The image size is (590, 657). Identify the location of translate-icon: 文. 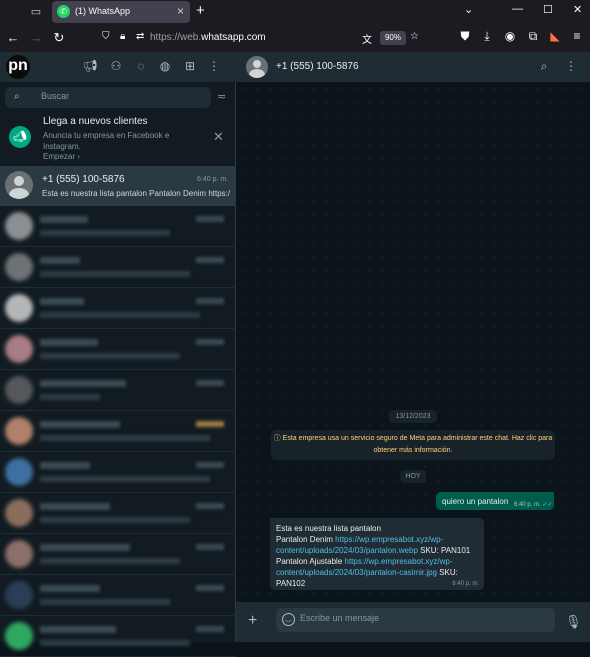
(367, 38).